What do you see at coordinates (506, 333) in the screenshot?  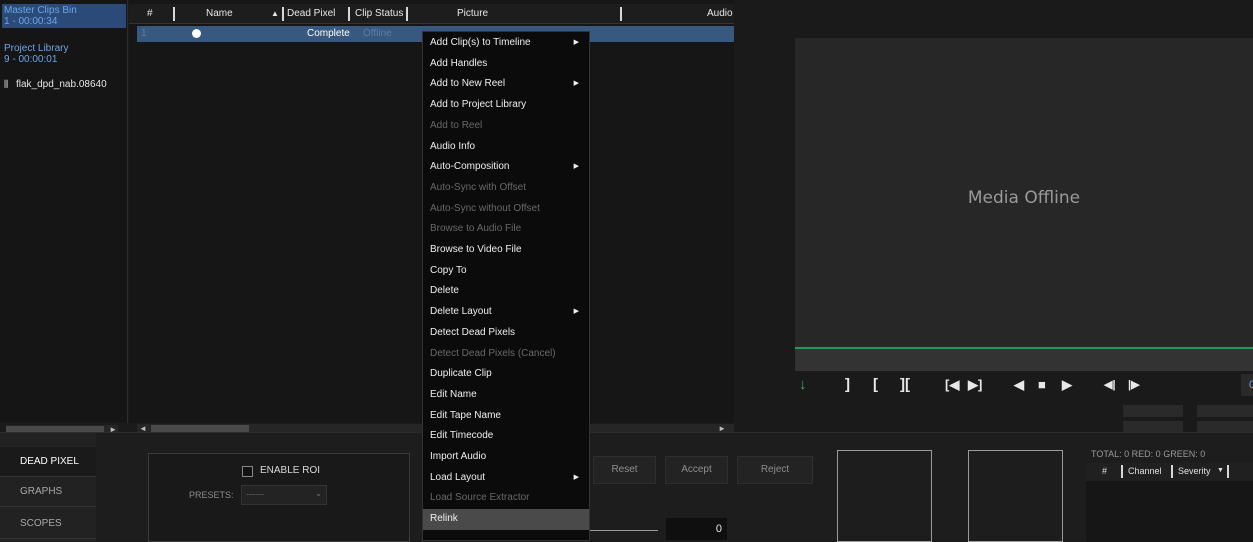 I see `menu-item-detect-dead-pixels: Detect Dead Pixels` at bounding box center [506, 333].